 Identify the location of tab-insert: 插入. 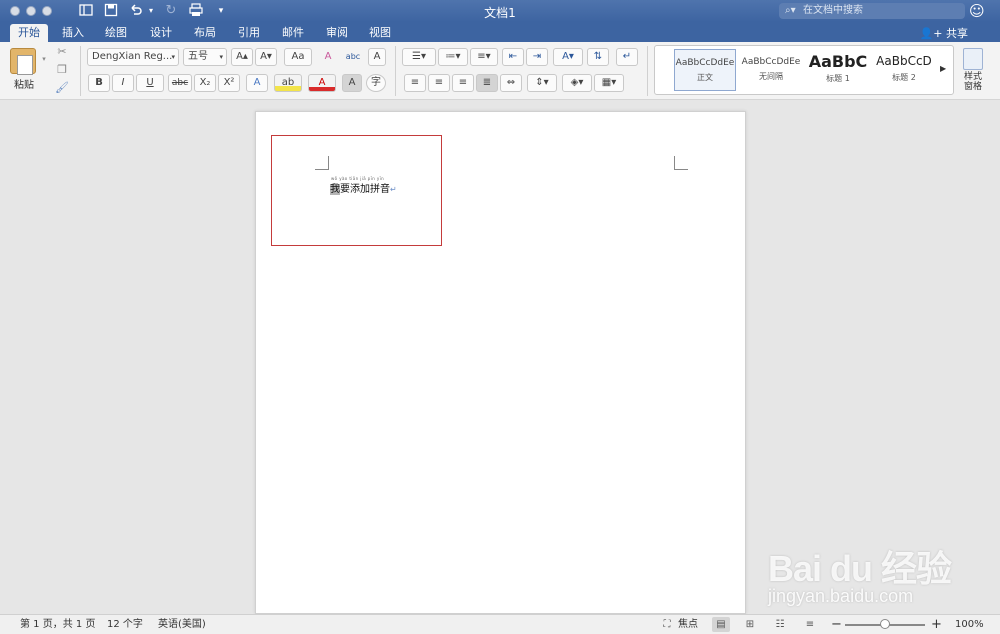
(73, 33).